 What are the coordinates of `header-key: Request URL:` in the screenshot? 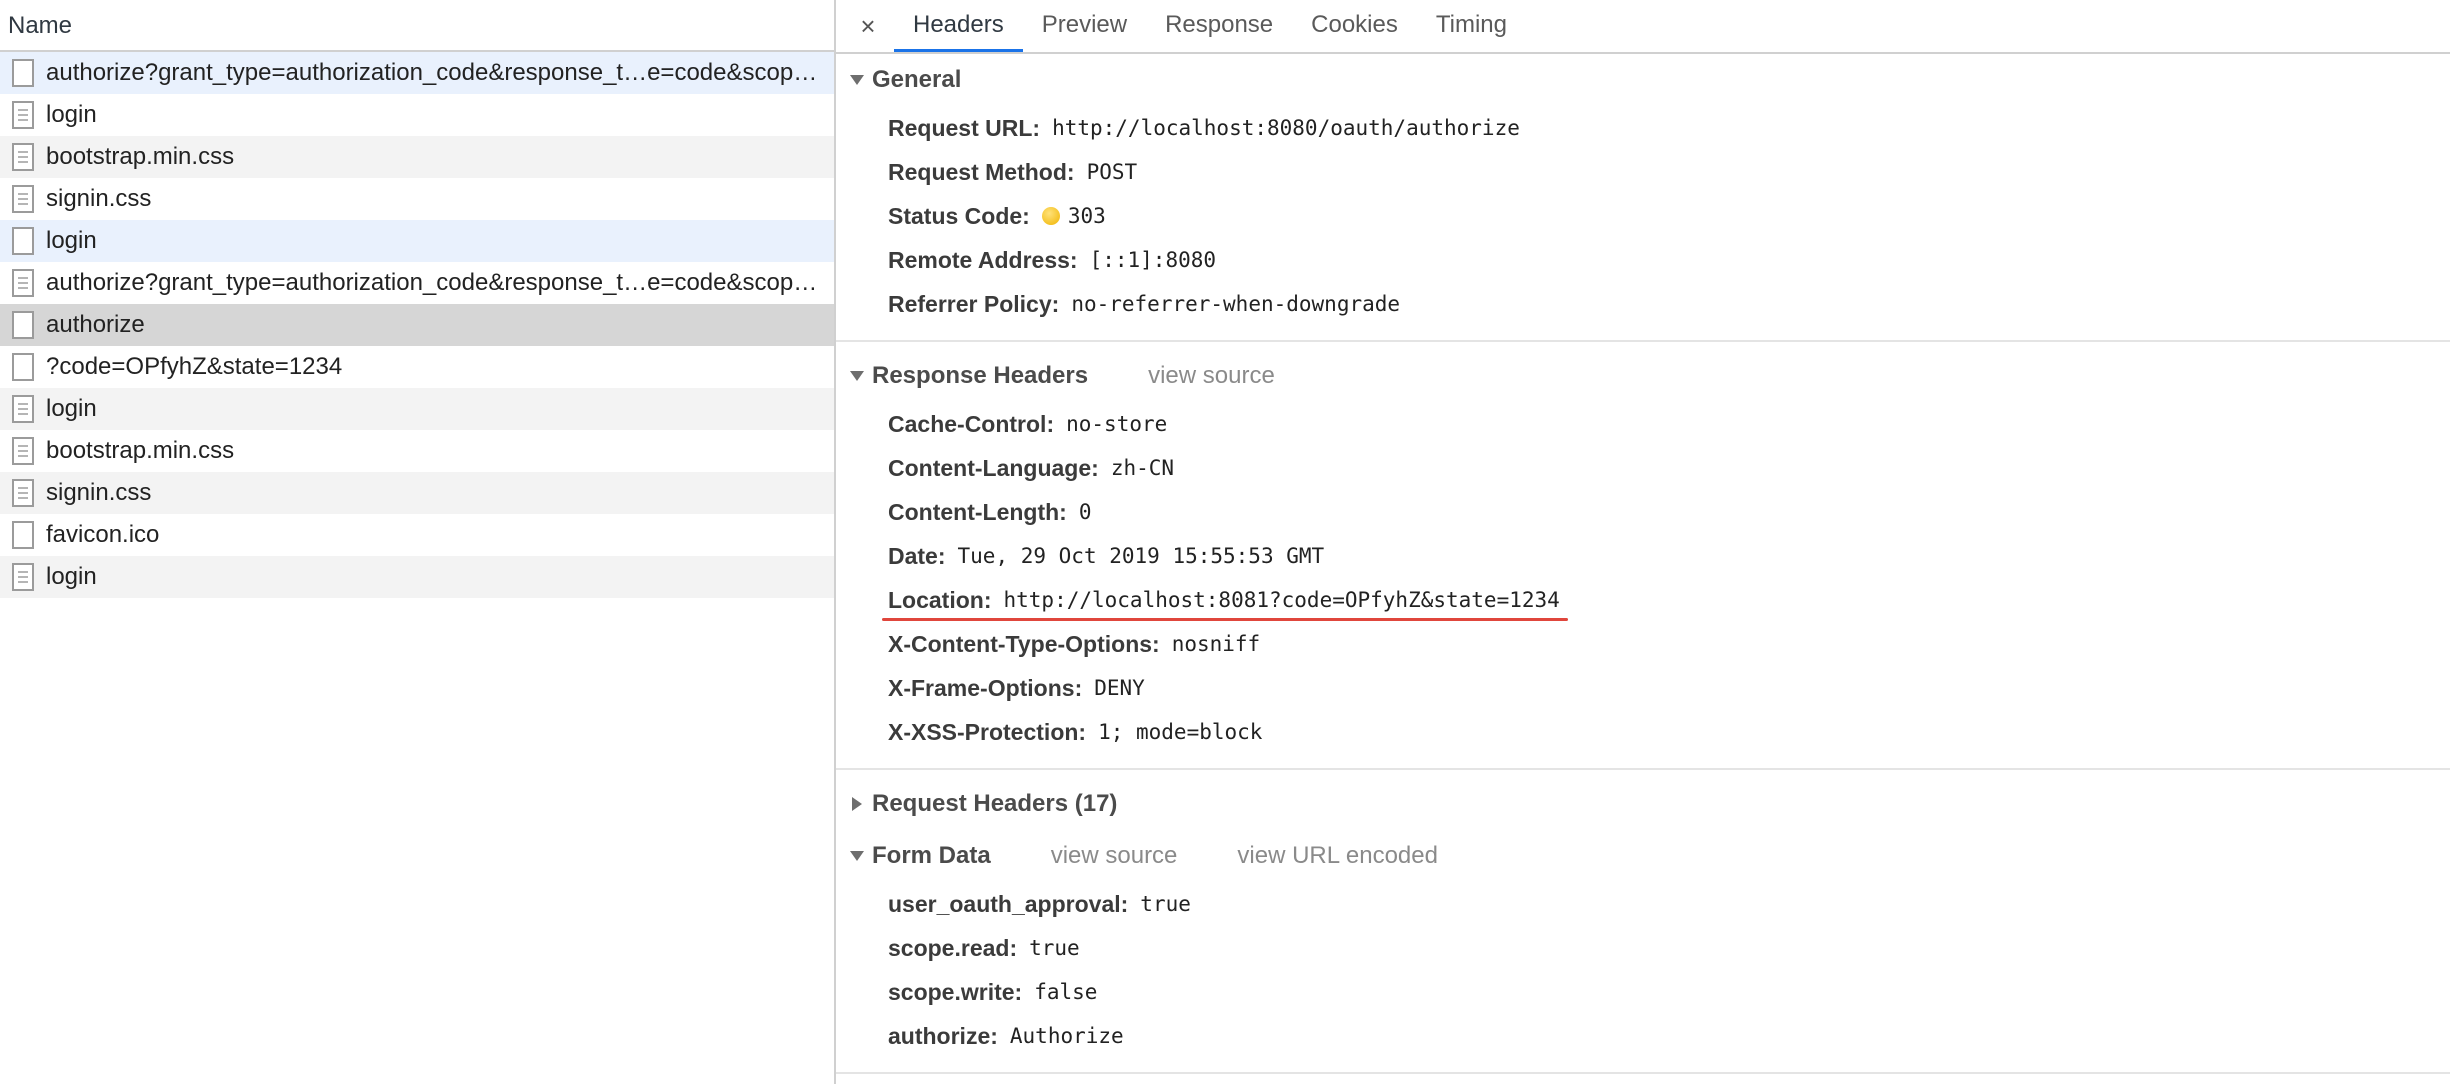 It's located at (964, 127).